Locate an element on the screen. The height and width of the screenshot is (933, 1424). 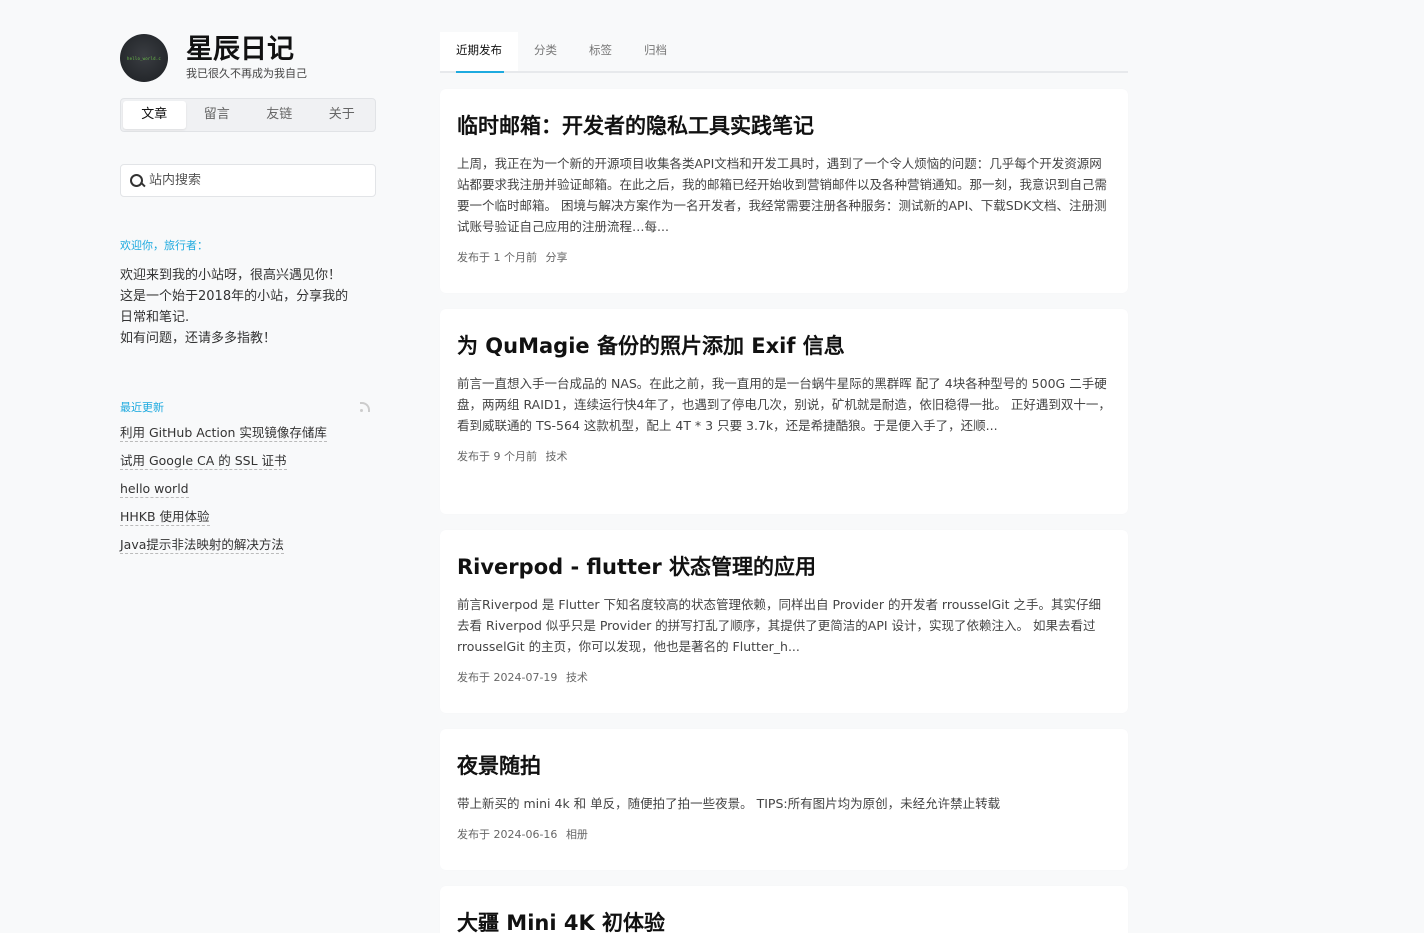
post-date: 1 个月前 is located at coordinates (515, 257).